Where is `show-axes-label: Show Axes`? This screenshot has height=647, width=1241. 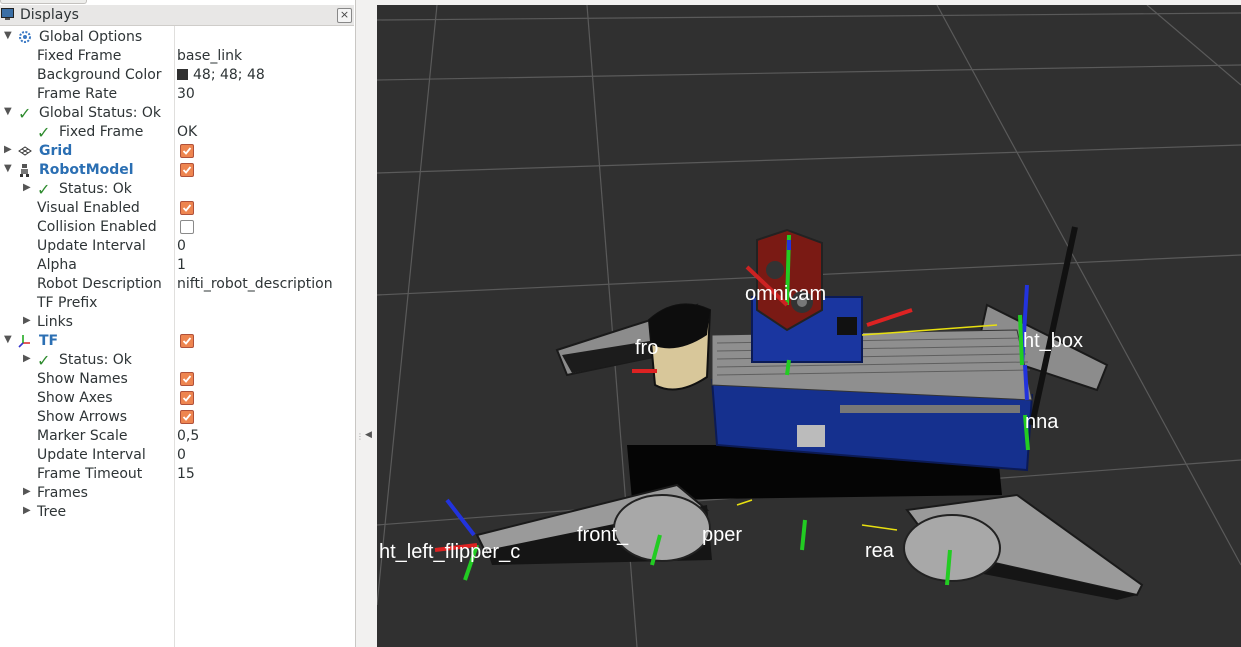 show-axes-label: Show Axes is located at coordinates (75, 398).